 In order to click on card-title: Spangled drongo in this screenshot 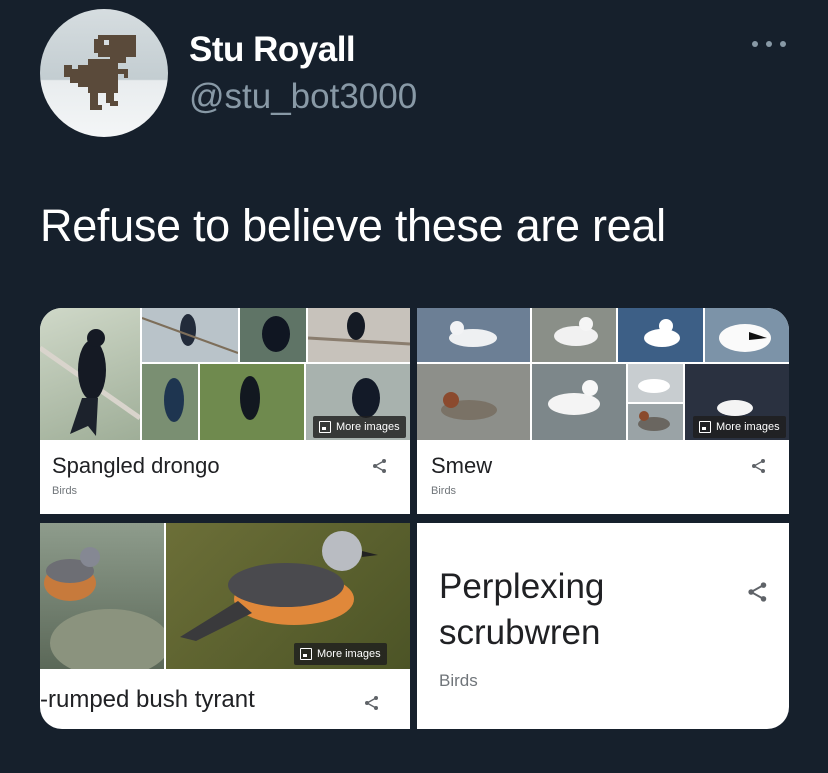, I will do `click(136, 466)`.